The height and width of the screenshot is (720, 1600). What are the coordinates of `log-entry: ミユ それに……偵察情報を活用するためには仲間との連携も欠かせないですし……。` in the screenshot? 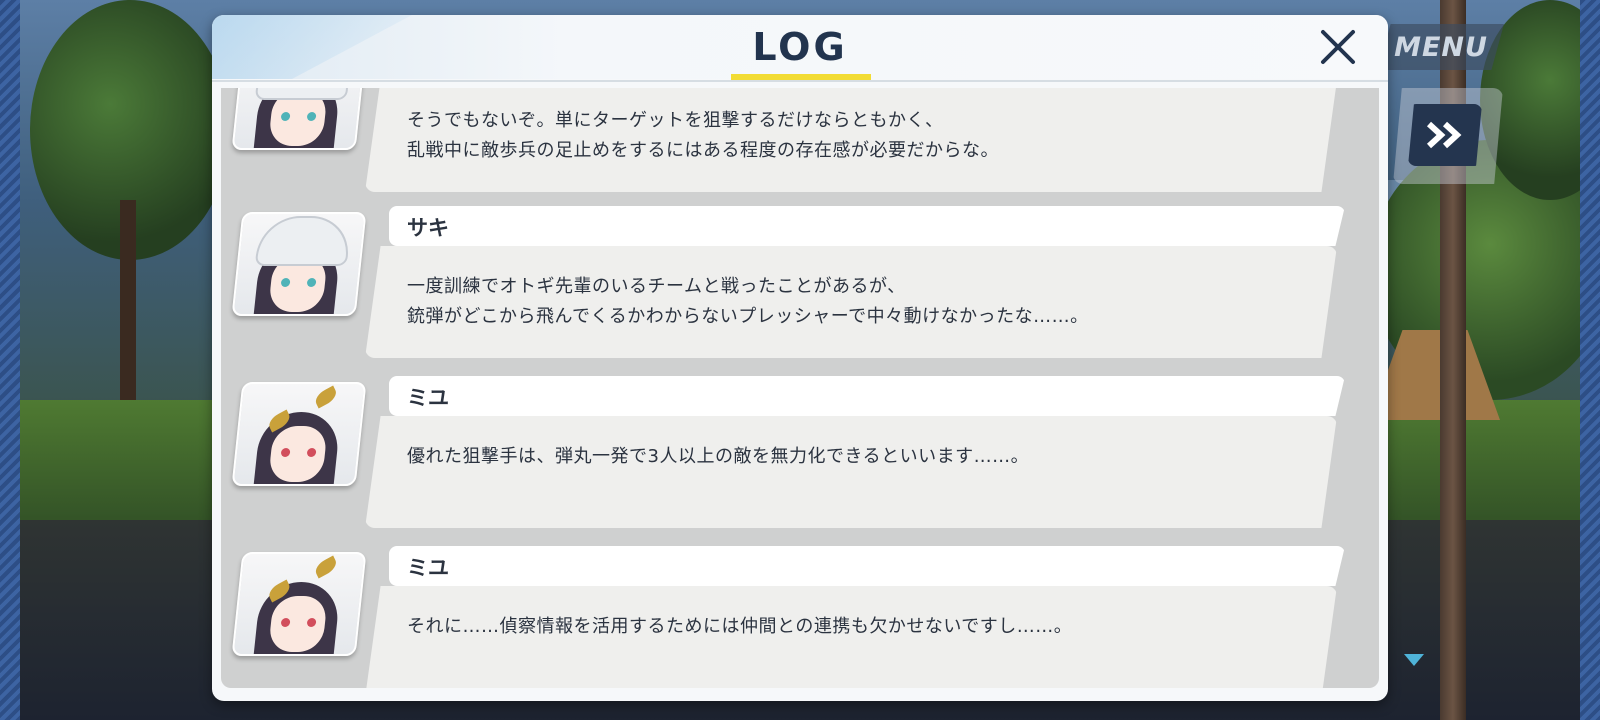 It's located at (800, 617).